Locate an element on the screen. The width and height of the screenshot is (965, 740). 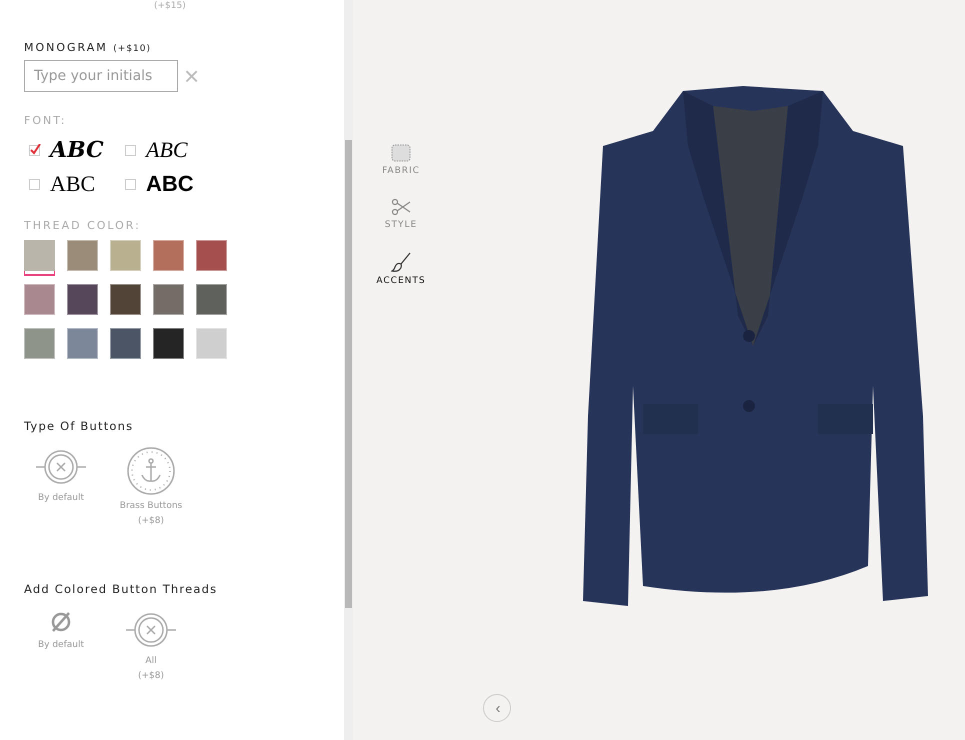
clear-button: × is located at coordinates (192, 76).